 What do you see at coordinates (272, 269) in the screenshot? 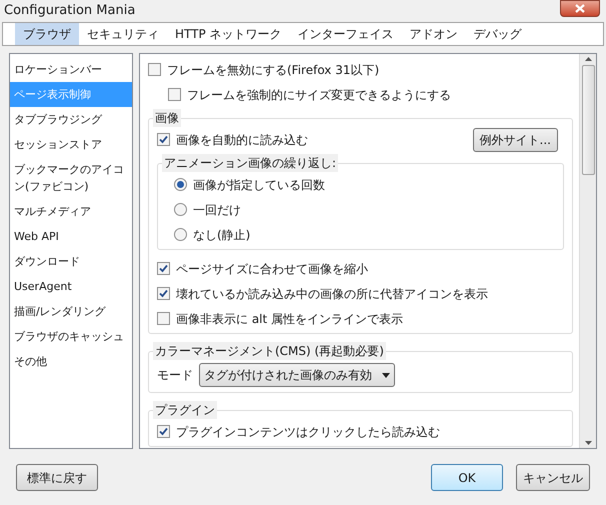
I see `checkbox-label: ページサイズに合わせて画像を縮小` at bounding box center [272, 269].